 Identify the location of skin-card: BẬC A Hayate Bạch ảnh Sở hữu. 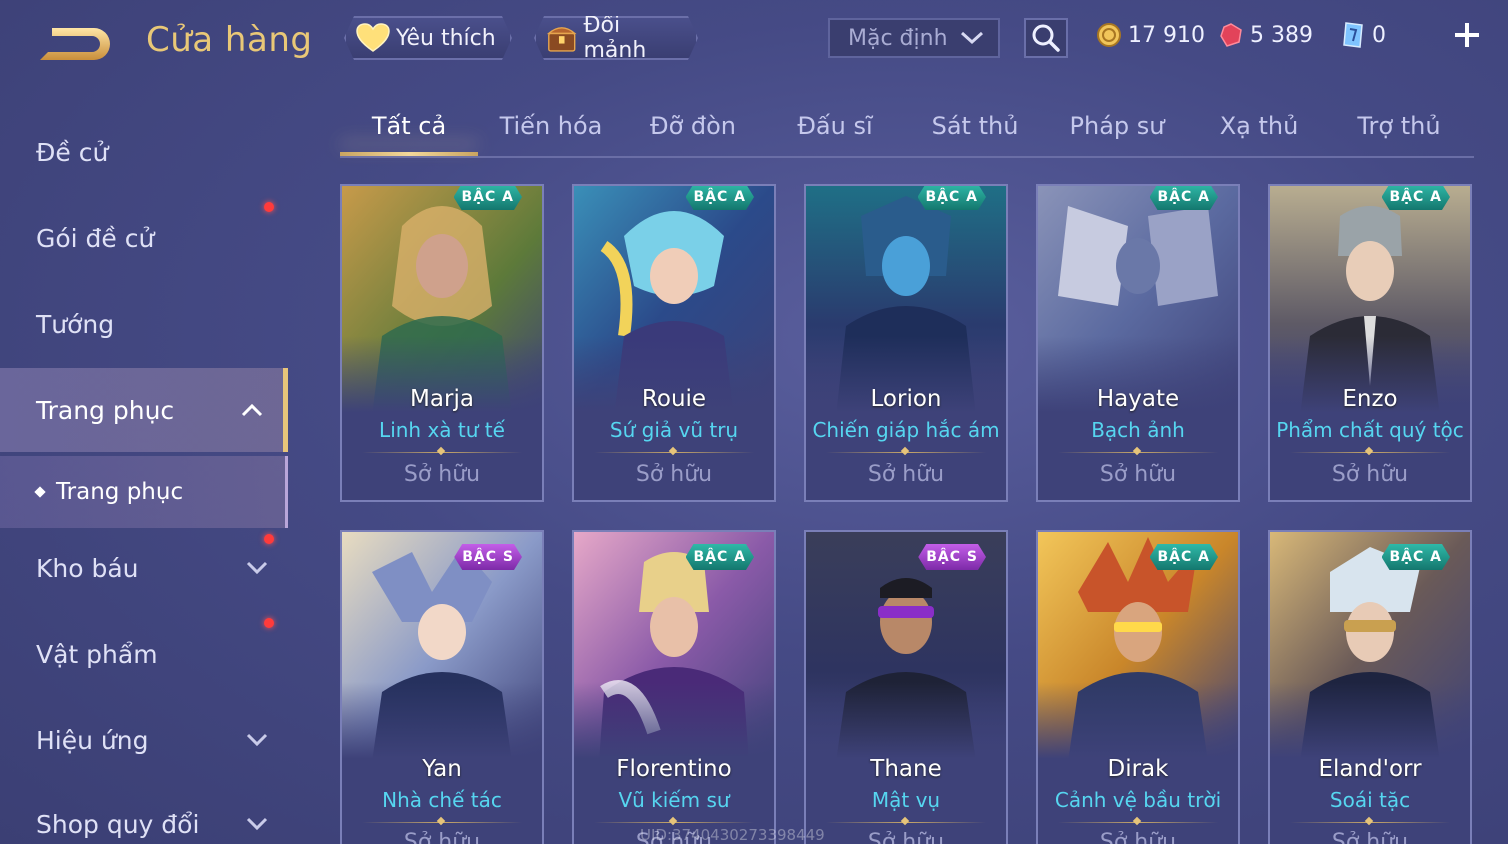
(1138, 343).